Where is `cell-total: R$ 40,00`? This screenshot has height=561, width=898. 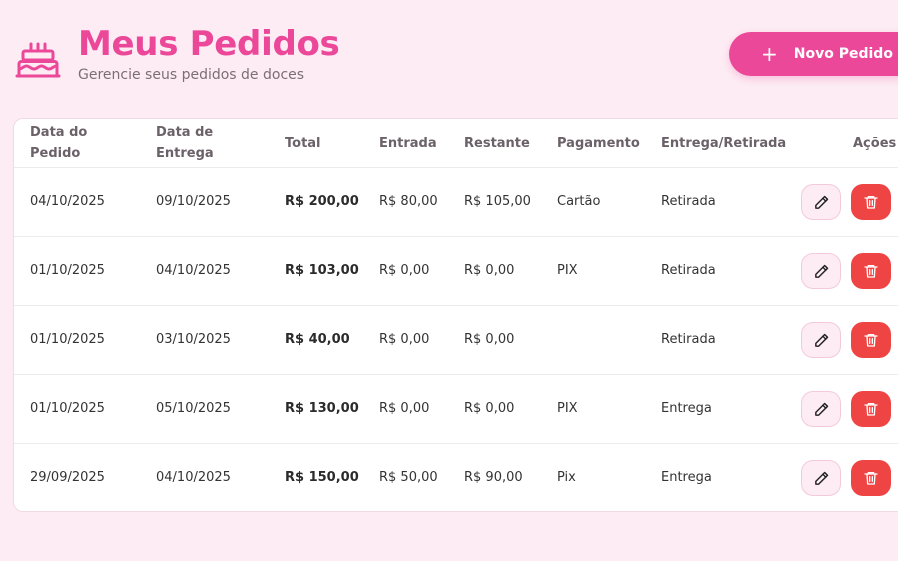 cell-total: R$ 40,00 is located at coordinates (317, 339).